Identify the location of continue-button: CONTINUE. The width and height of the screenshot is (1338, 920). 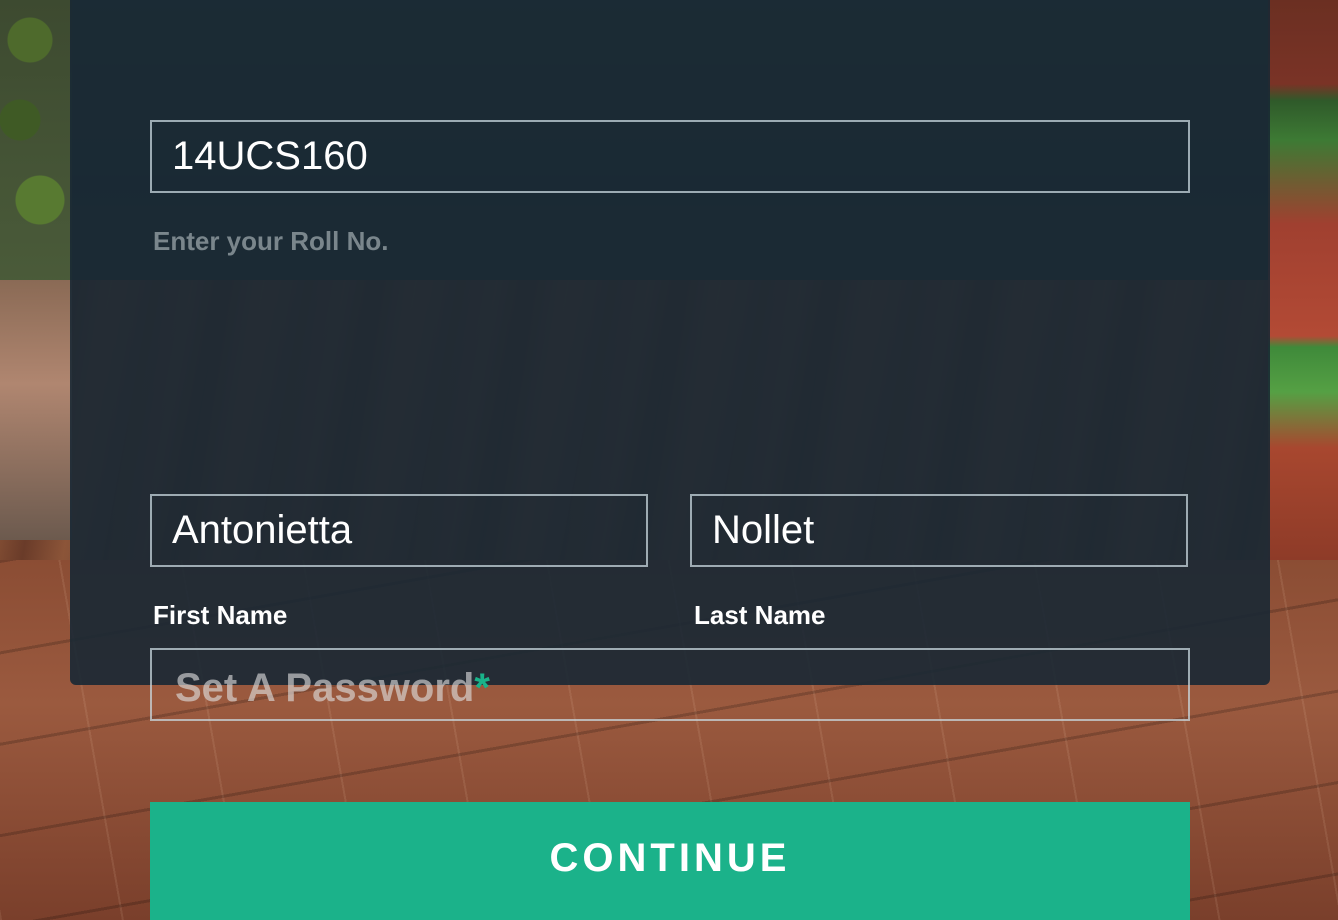
(670, 861).